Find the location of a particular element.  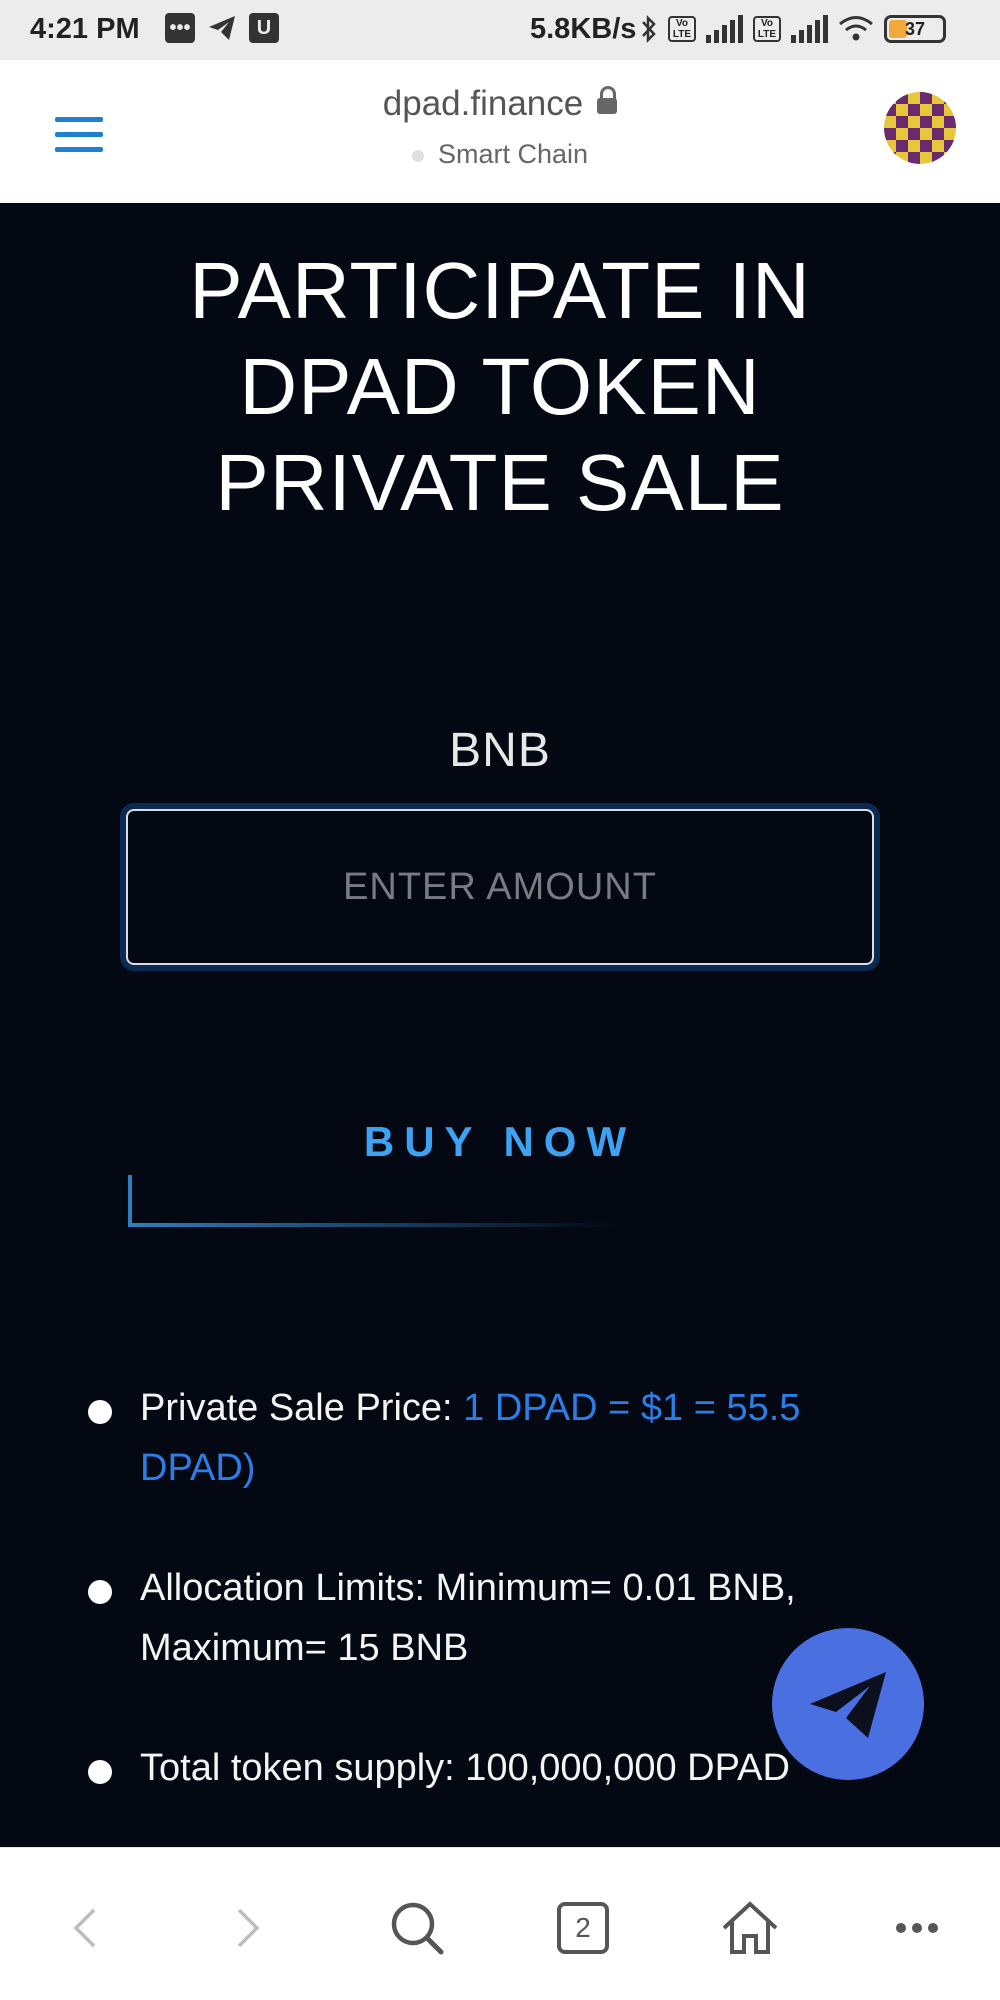

bluetooth-icon is located at coordinates (649, 29).